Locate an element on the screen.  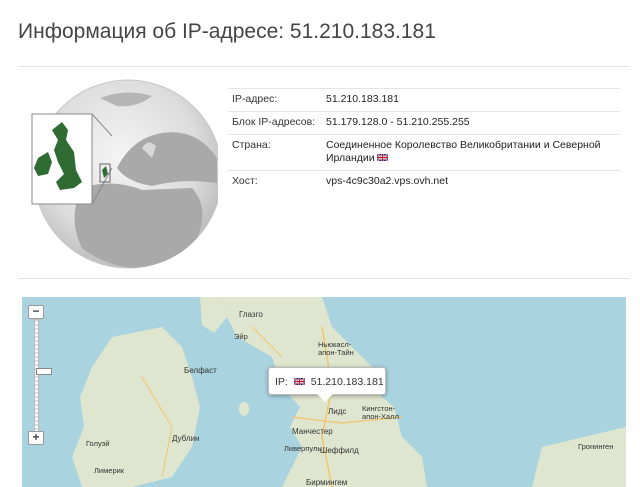
table-row: Хост: vps-4c9c30a2.vps.ovh.net is located at coordinates (424, 181).